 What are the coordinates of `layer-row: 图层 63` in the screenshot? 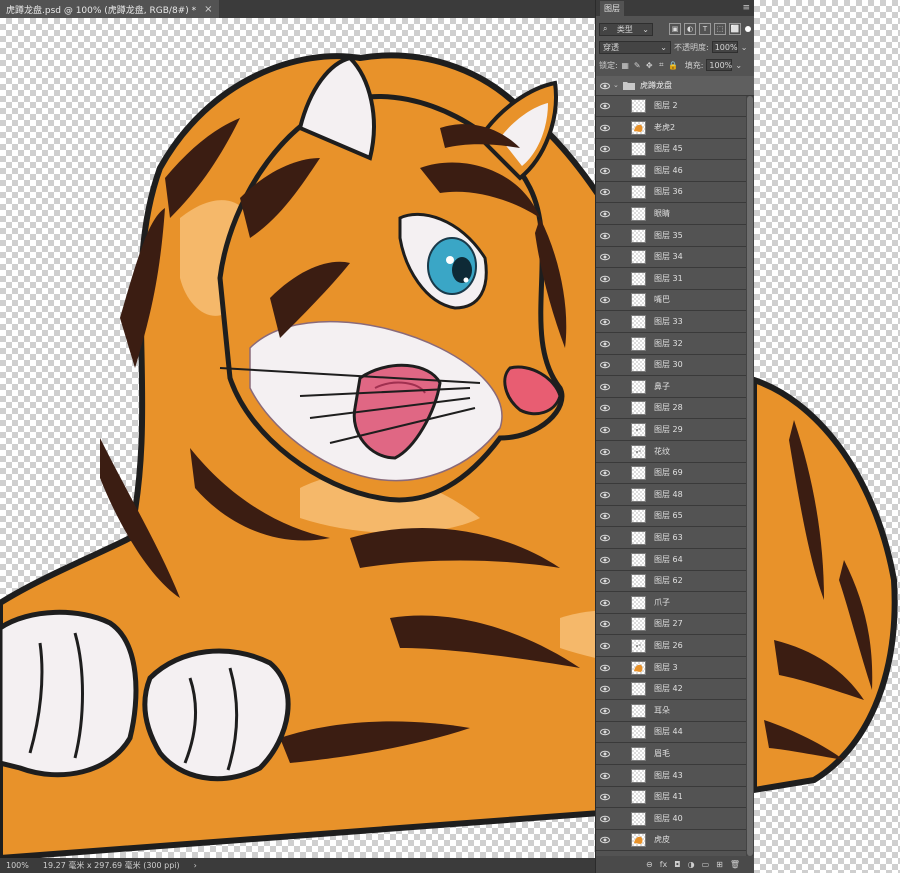 It's located at (675, 538).